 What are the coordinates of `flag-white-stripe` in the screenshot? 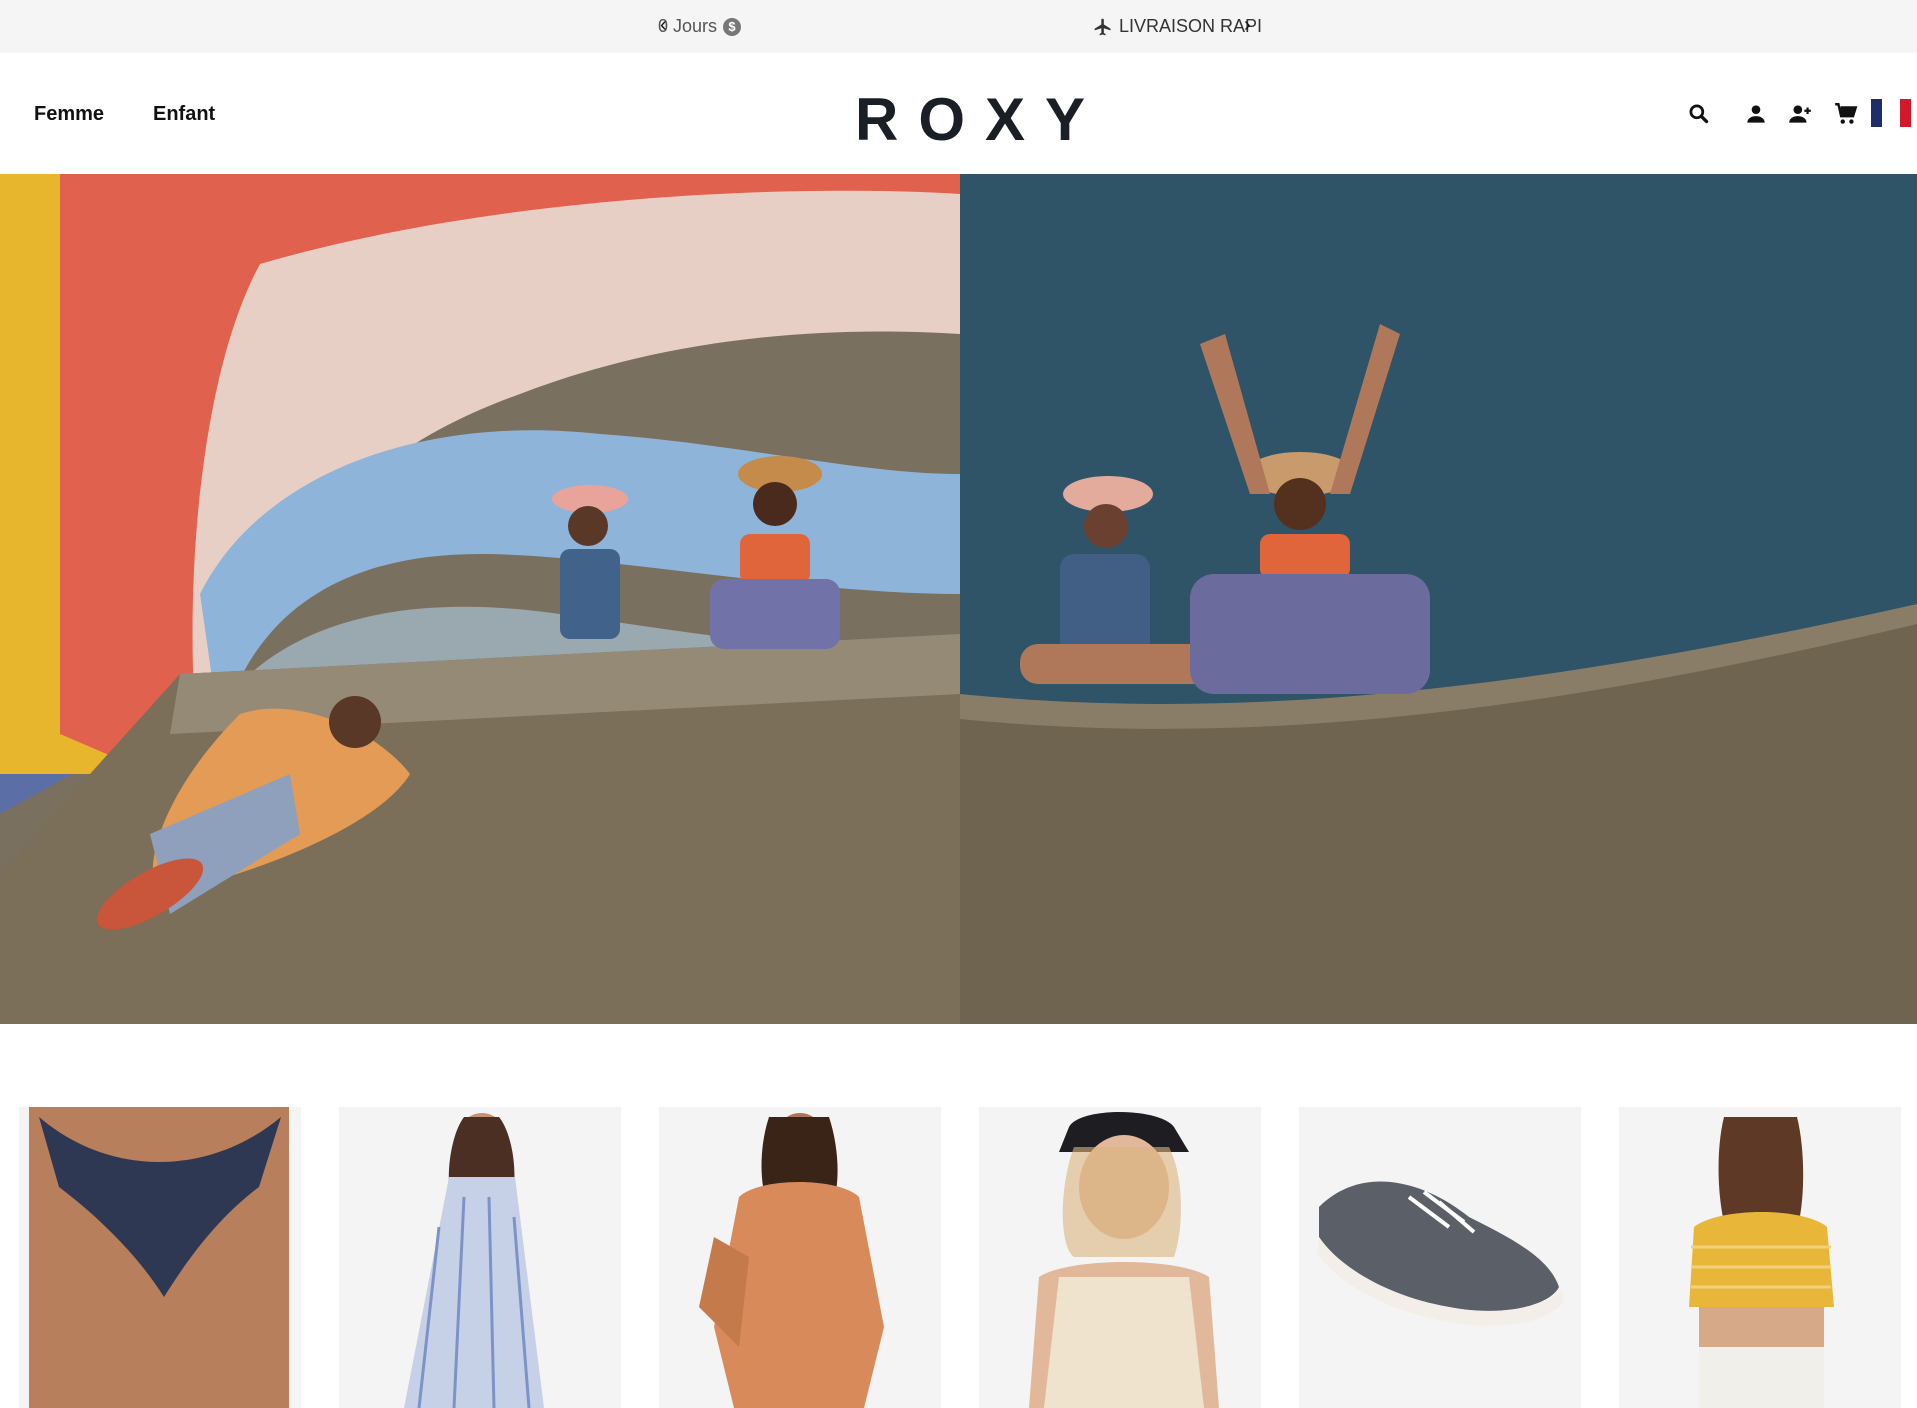 It's located at (1891, 113).